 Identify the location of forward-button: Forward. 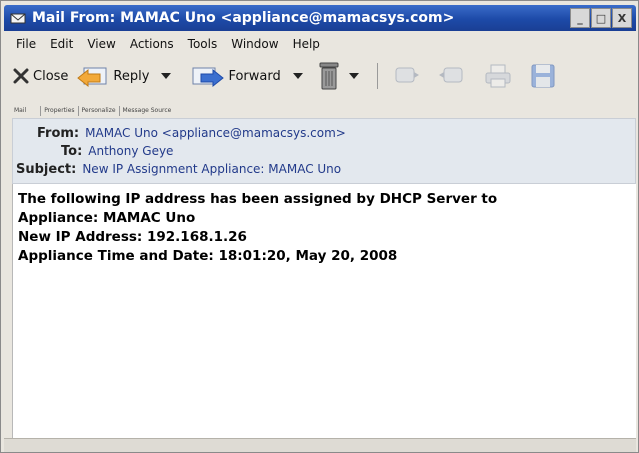
(247, 76).